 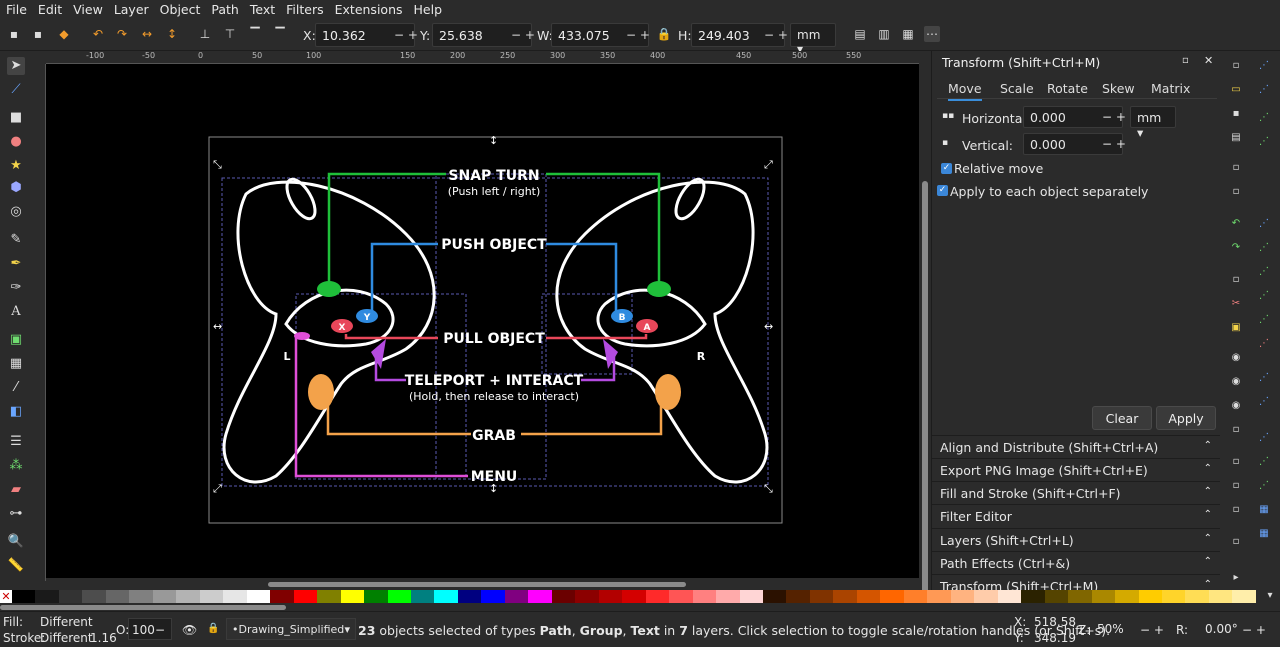 I want to click on vertical-ruler, so click(x=39, y=322).